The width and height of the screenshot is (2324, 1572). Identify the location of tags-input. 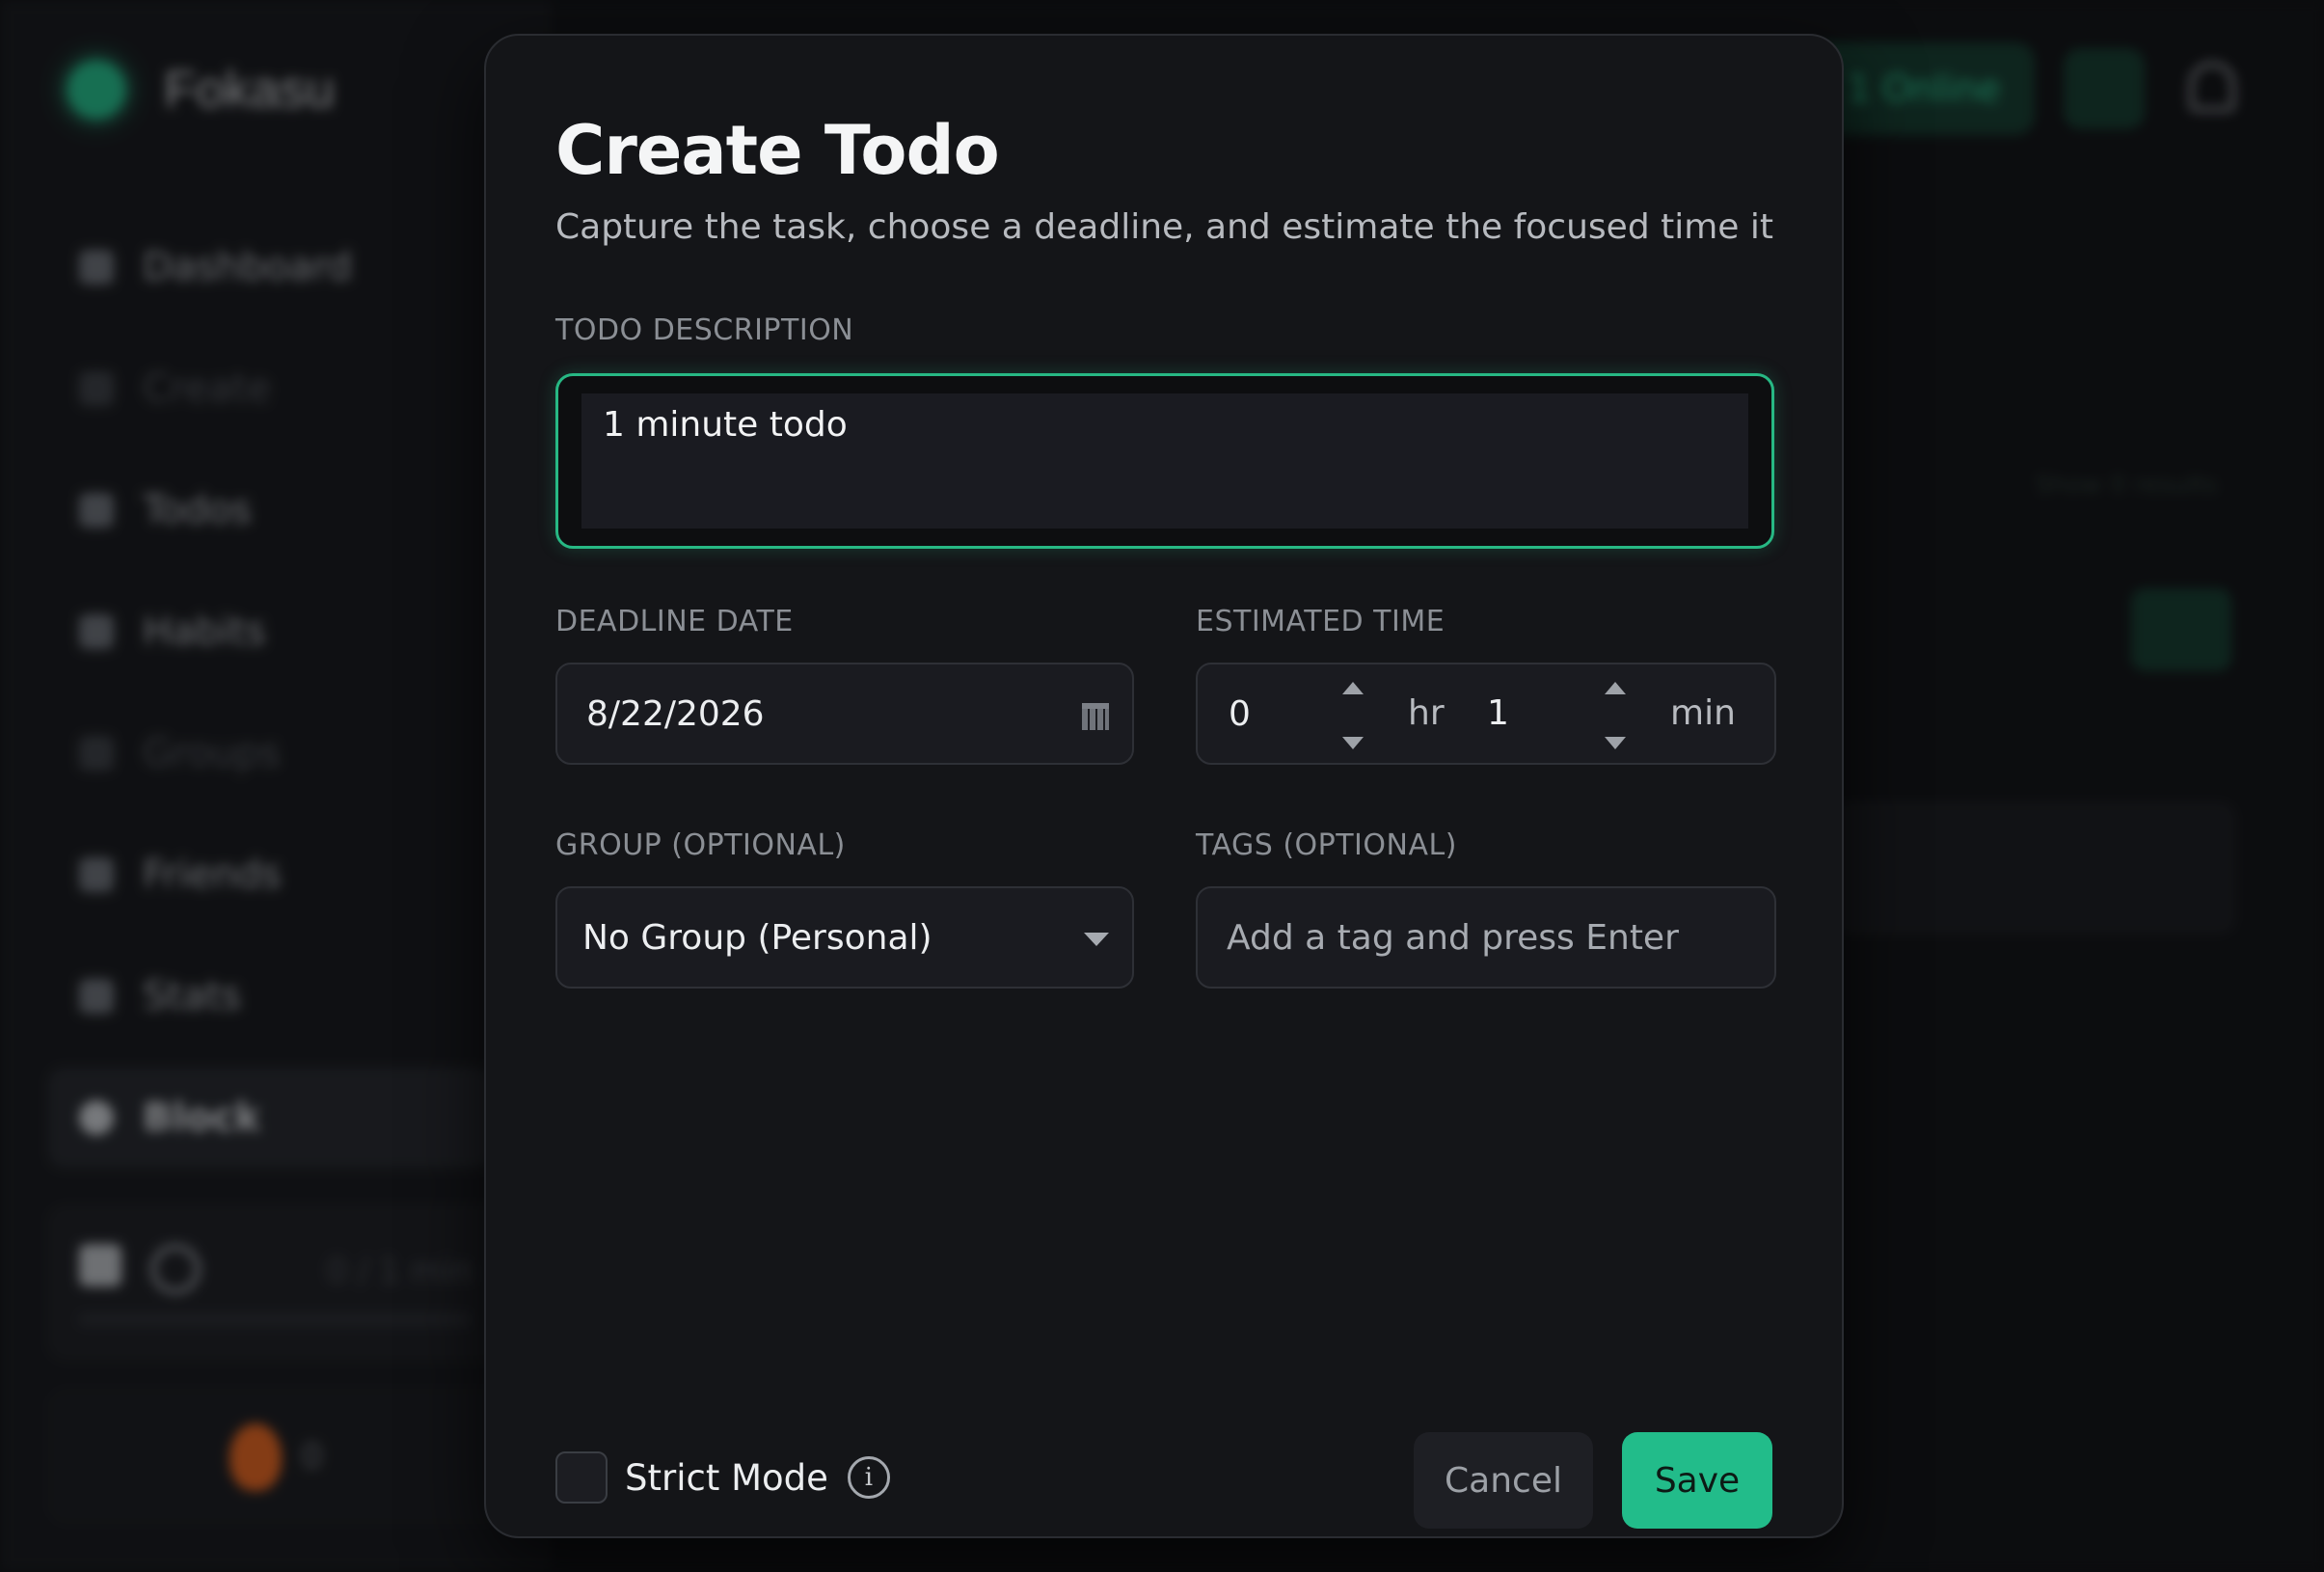
(1487, 937).